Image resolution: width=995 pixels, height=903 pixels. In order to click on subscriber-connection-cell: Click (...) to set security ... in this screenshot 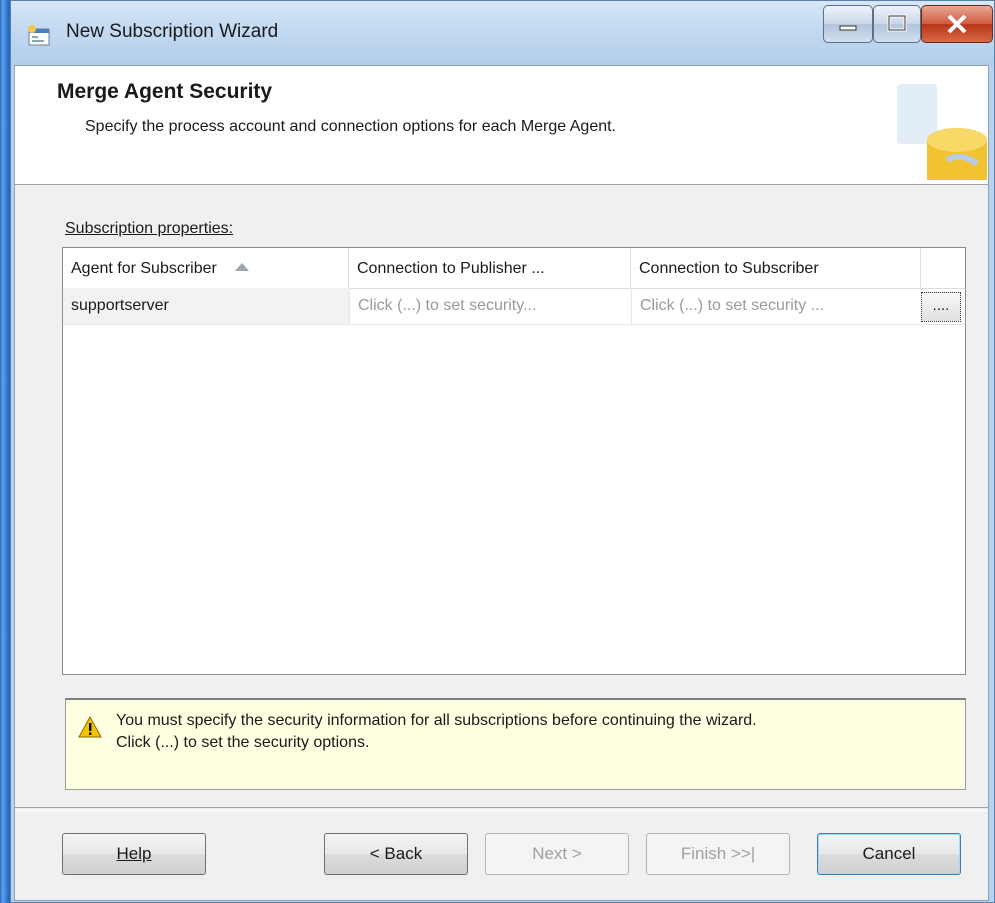, I will do `click(774, 306)`.